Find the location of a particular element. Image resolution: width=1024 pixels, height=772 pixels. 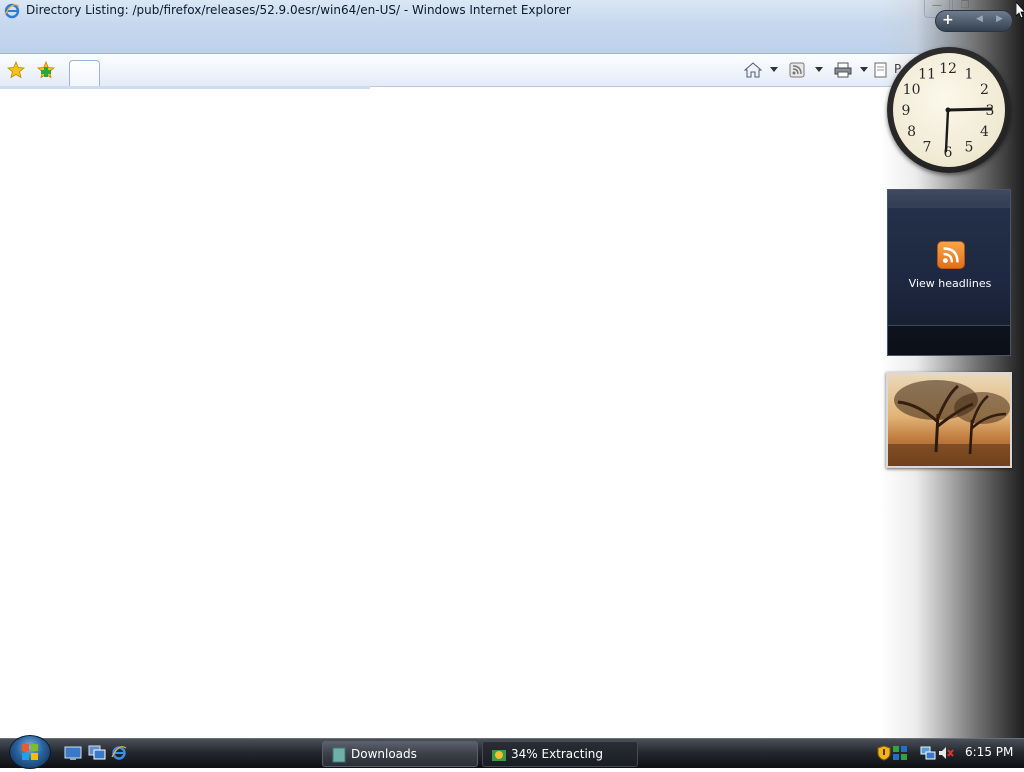

windows-logo-icon is located at coordinates (30, 752).